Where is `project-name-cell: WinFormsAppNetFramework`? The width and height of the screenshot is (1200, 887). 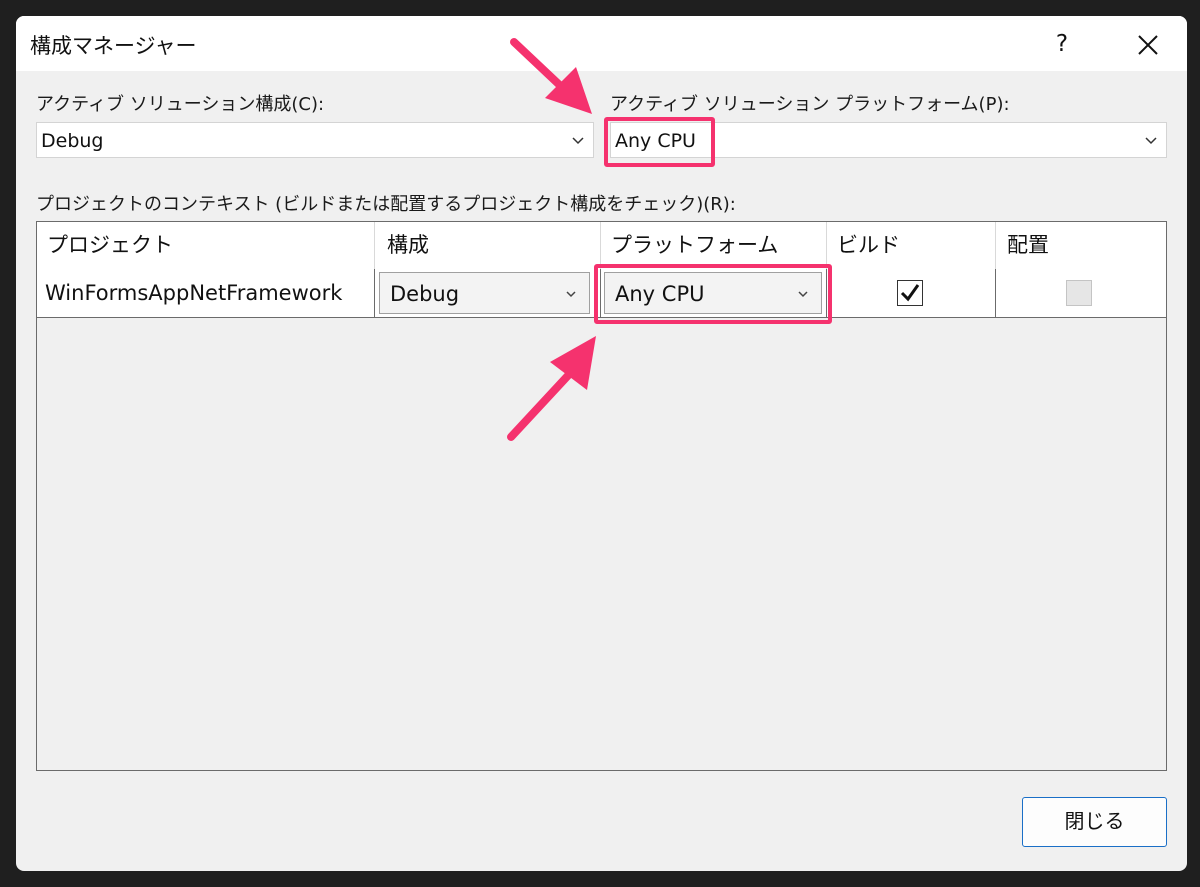
project-name-cell: WinFormsAppNetFramework is located at coordinates (194, 293).